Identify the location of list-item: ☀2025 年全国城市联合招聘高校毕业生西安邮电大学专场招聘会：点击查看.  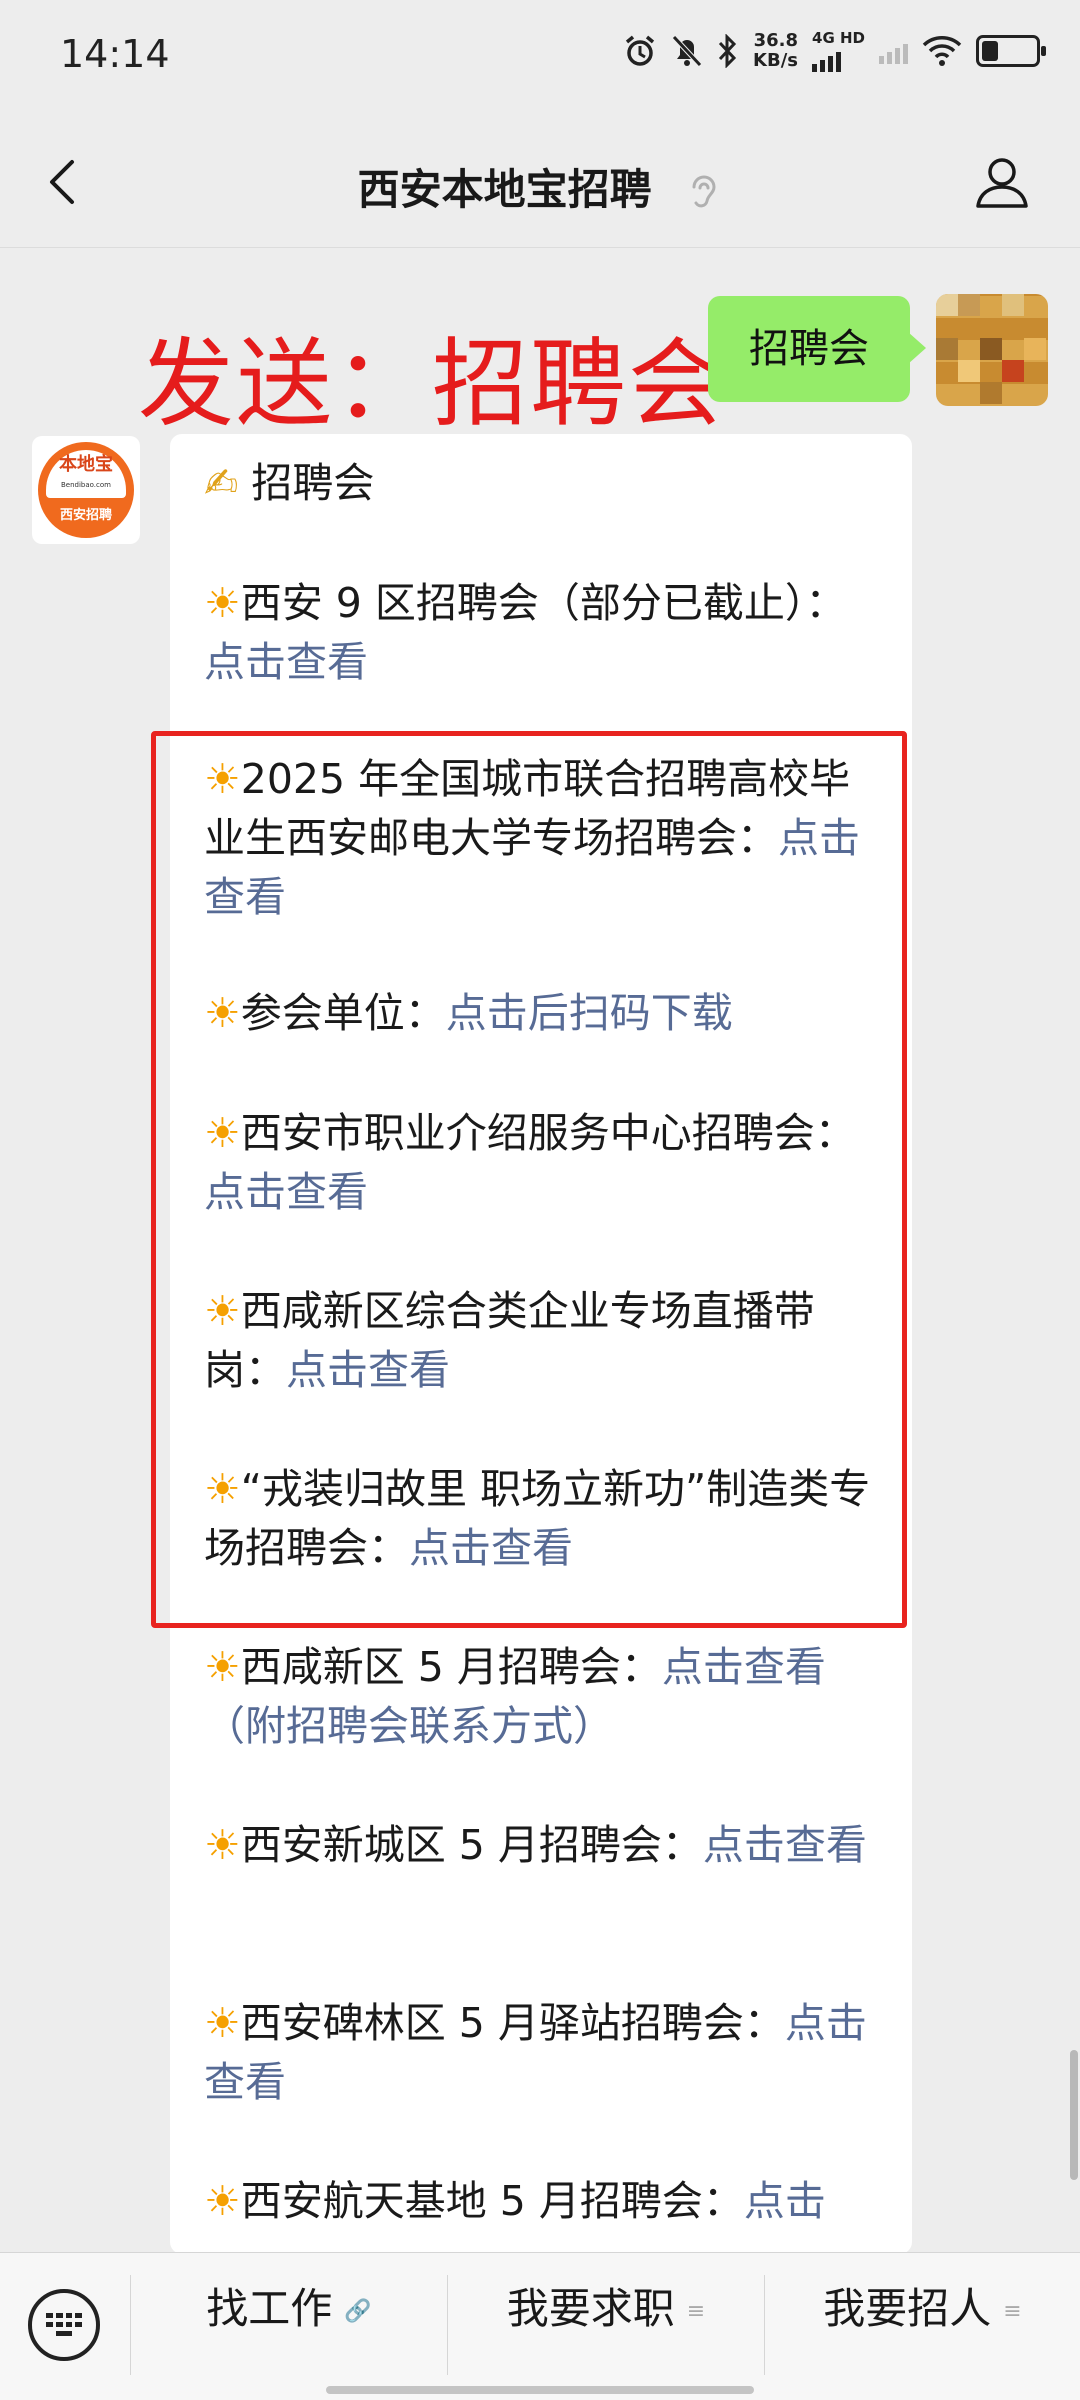
(544, 838).